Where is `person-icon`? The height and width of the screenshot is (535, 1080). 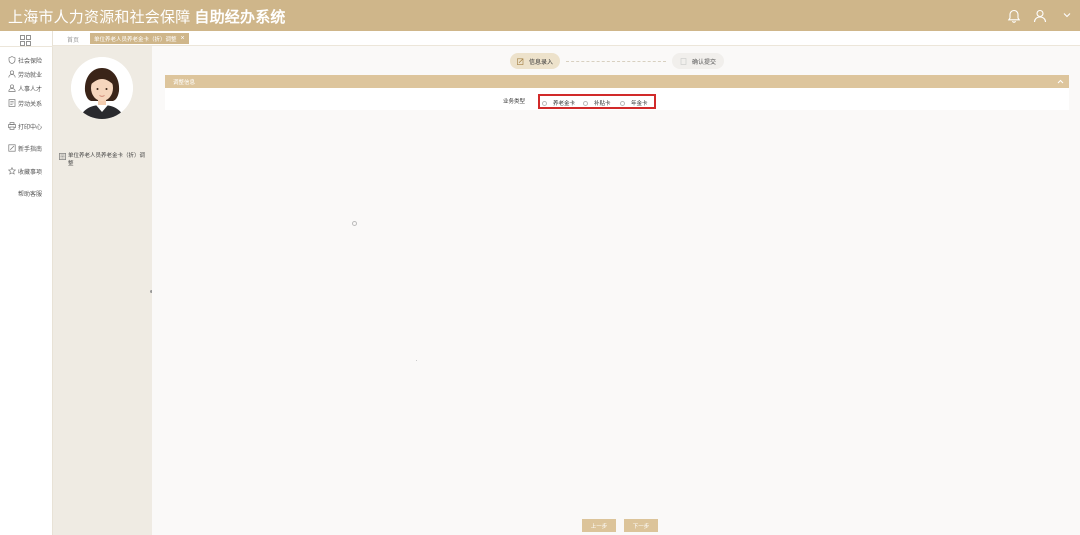 person-icon is located at coordinates (12, 74).